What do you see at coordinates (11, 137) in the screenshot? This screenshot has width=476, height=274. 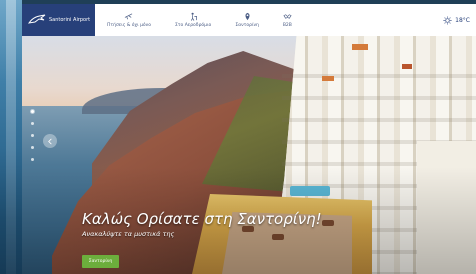 I see `background-strip` at bounding box center [11, 137].